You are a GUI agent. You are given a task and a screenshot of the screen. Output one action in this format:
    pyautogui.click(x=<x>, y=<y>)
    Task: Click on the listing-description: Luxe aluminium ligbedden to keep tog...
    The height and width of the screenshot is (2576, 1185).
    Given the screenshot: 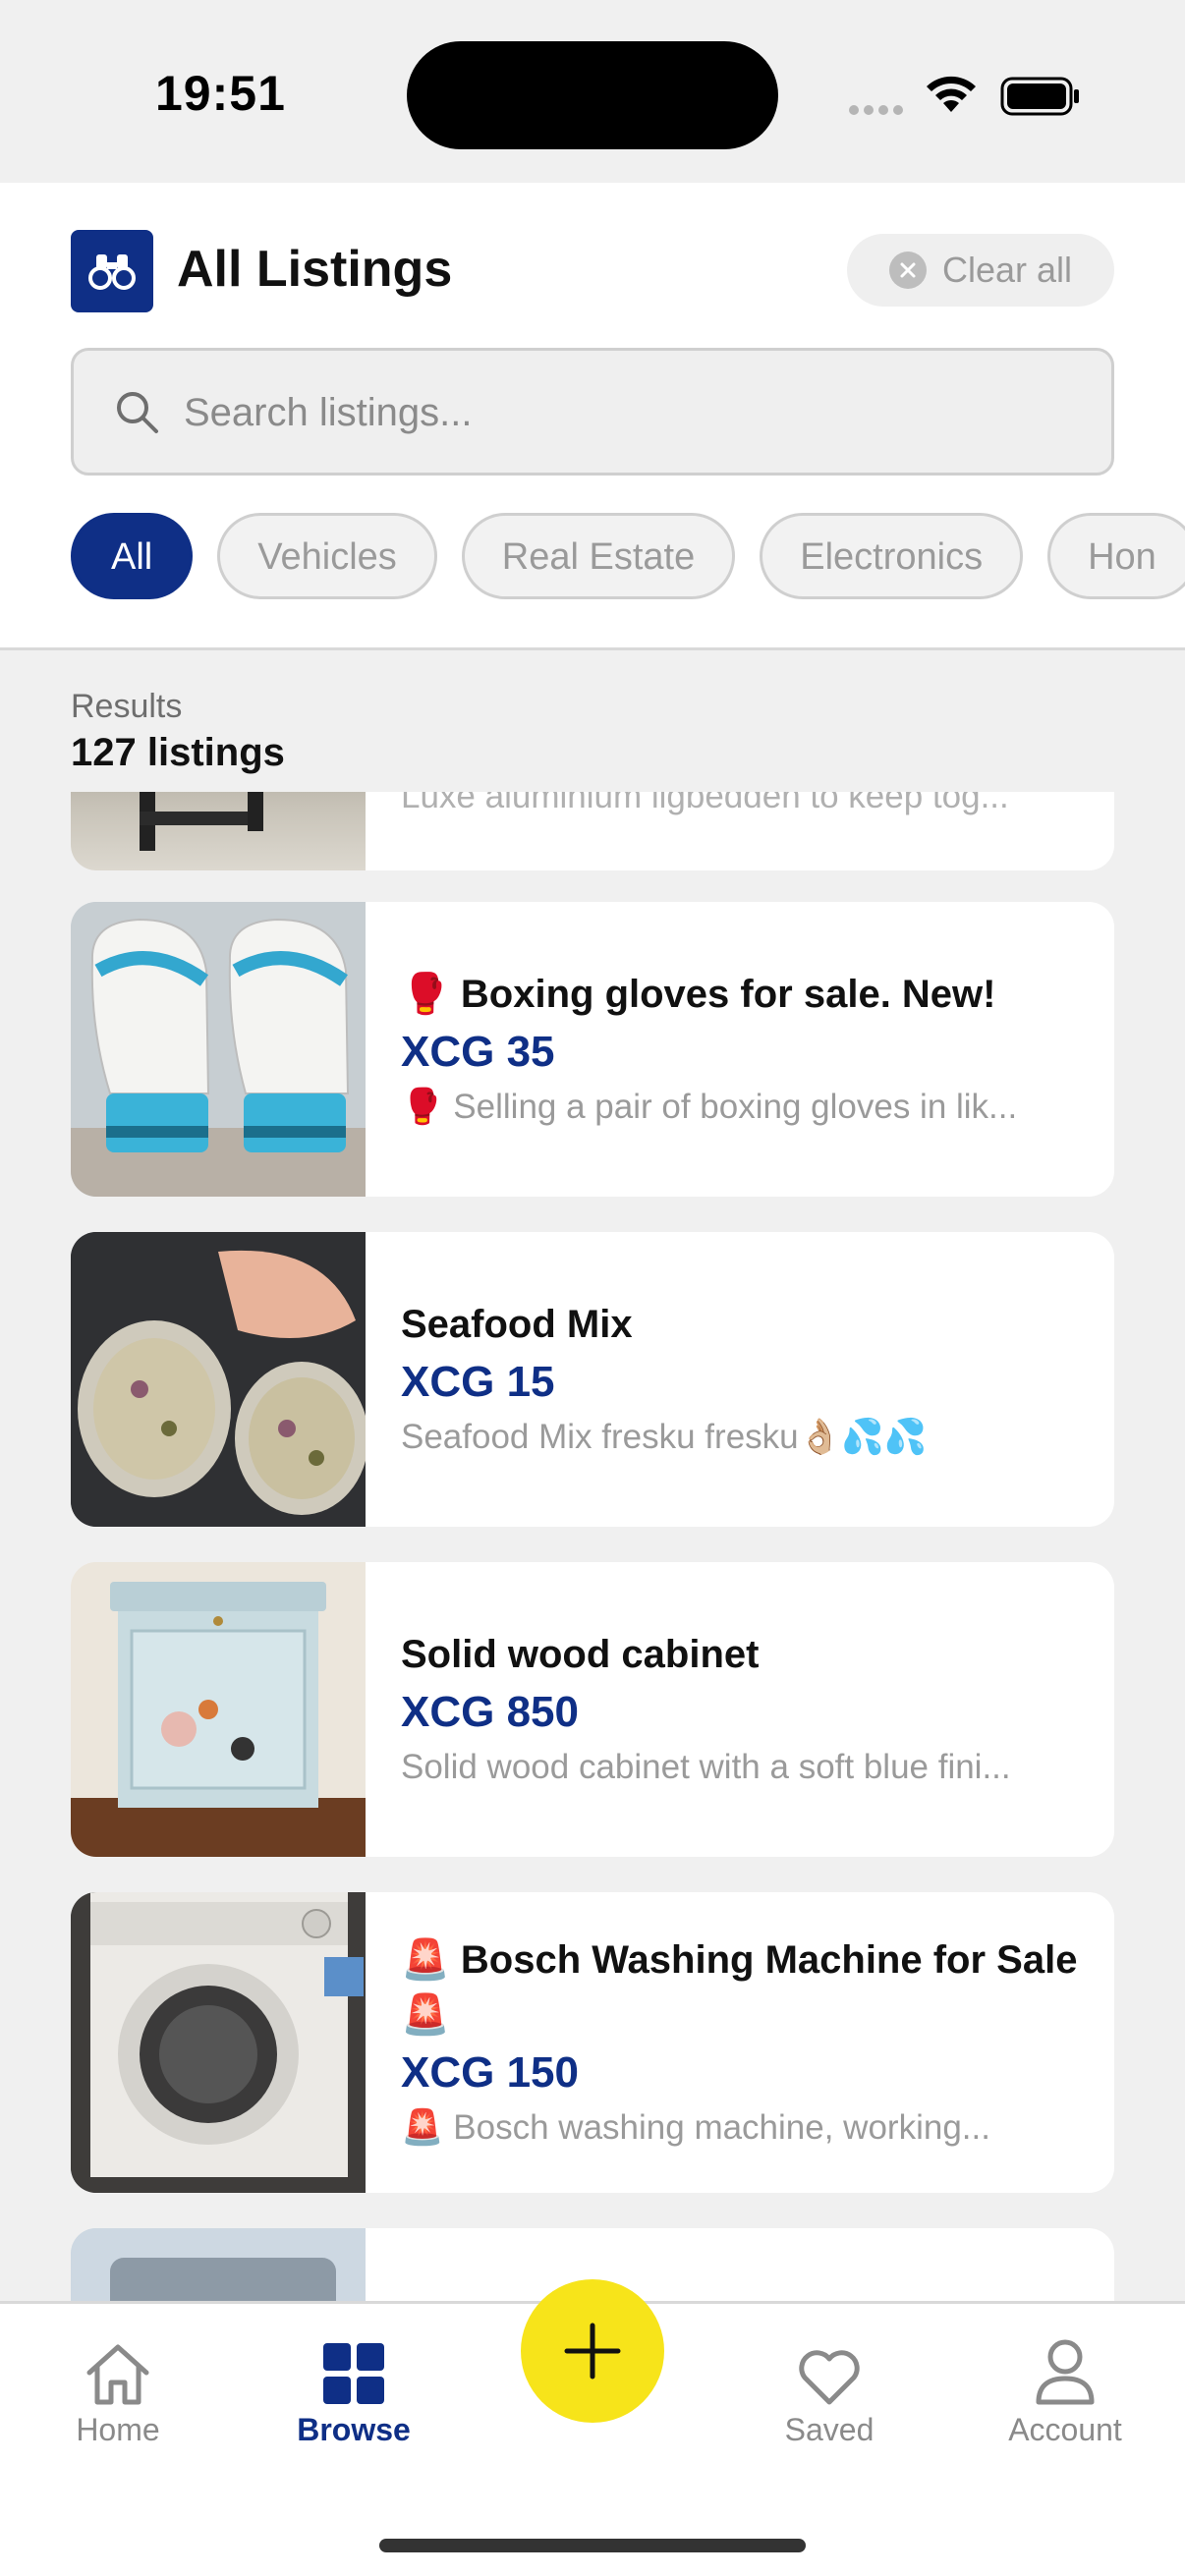 What is the action you would take?
    pyautogui.click(x=705, y=803)
    